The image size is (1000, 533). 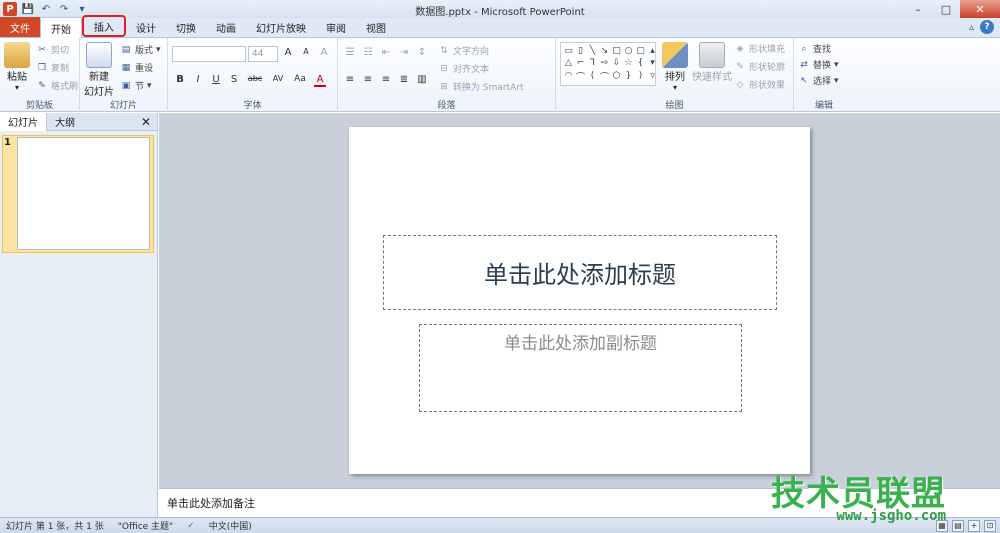 I want to click on maximize-button: □, so click(x=946, y=9).